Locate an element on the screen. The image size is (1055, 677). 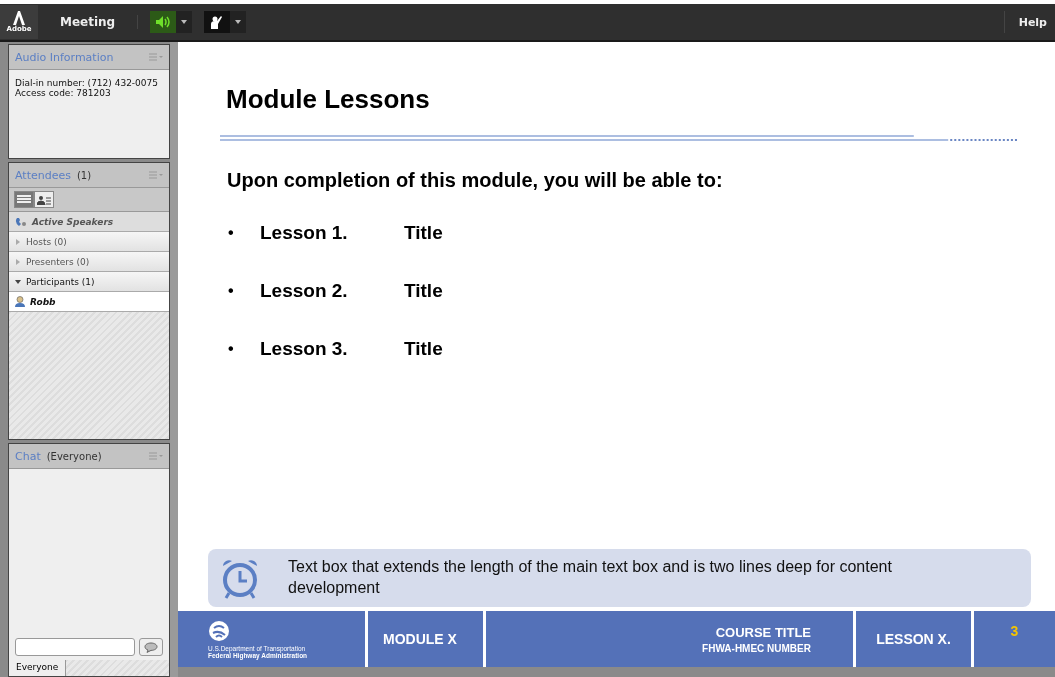
page-number: 3 is located at coordinates (1014, 631).